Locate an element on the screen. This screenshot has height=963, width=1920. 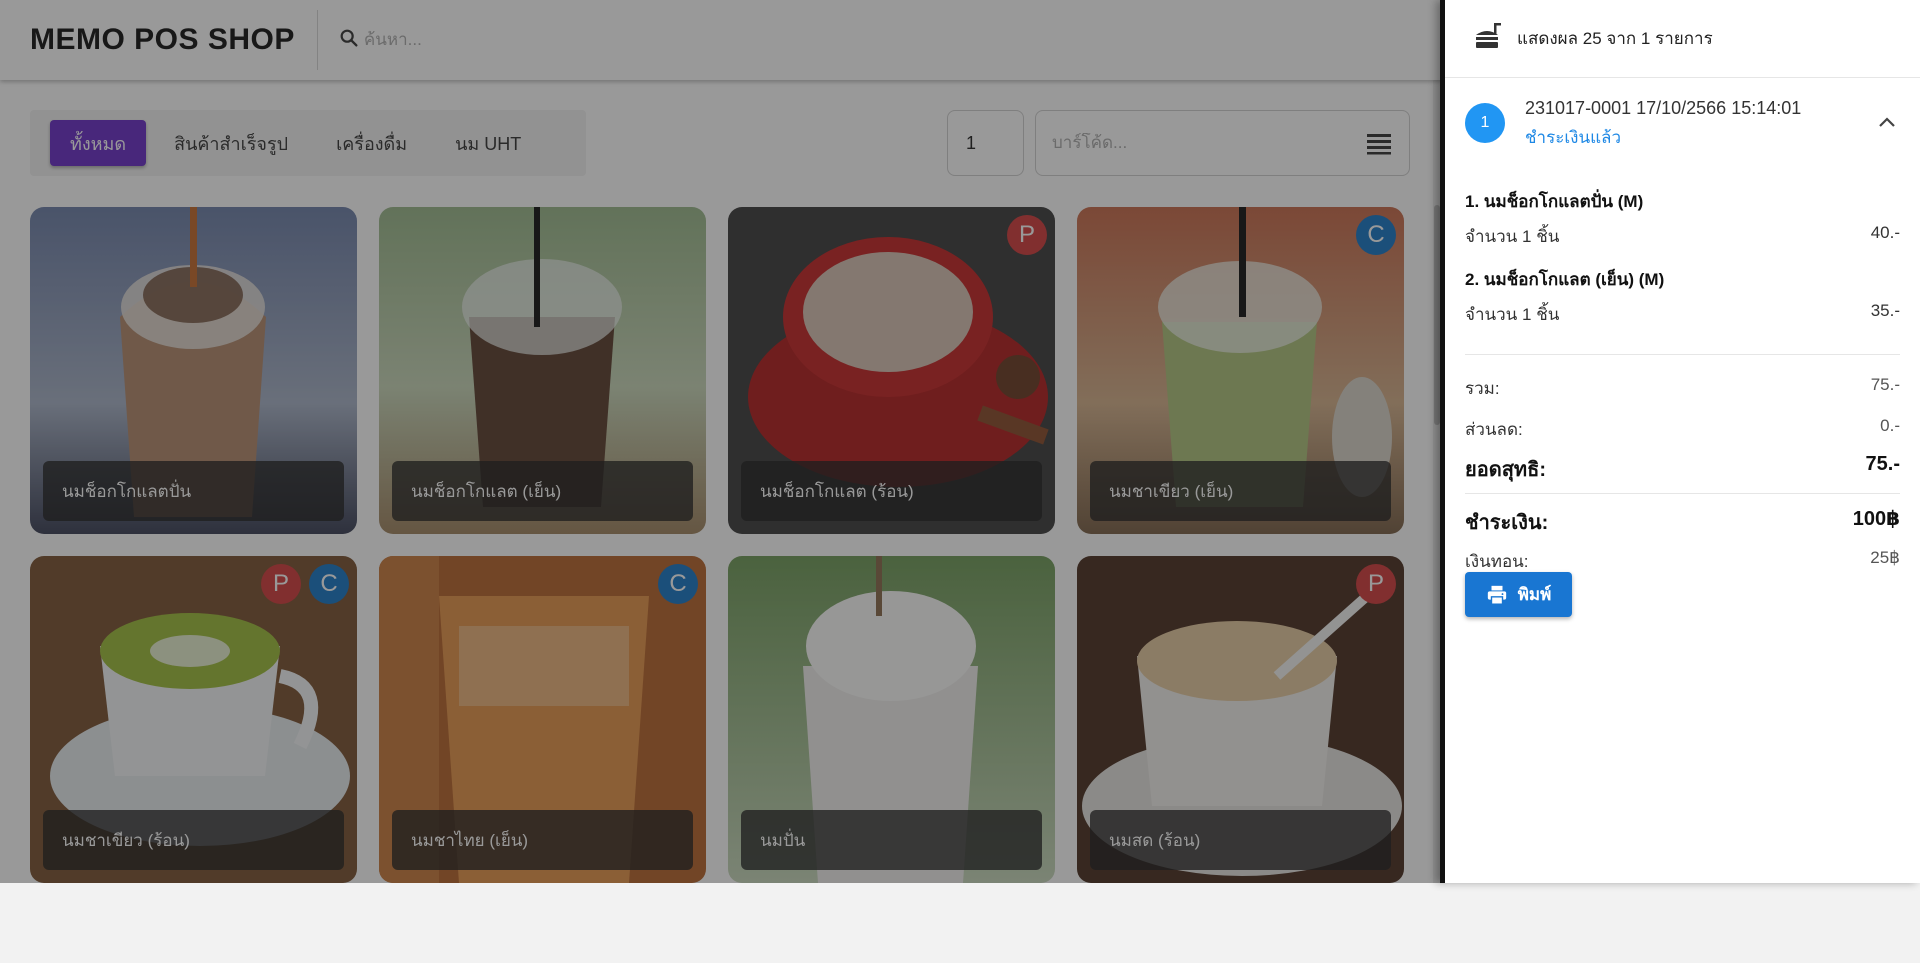
print-button: พิมพ์ is located at coordinates (1518, 594).